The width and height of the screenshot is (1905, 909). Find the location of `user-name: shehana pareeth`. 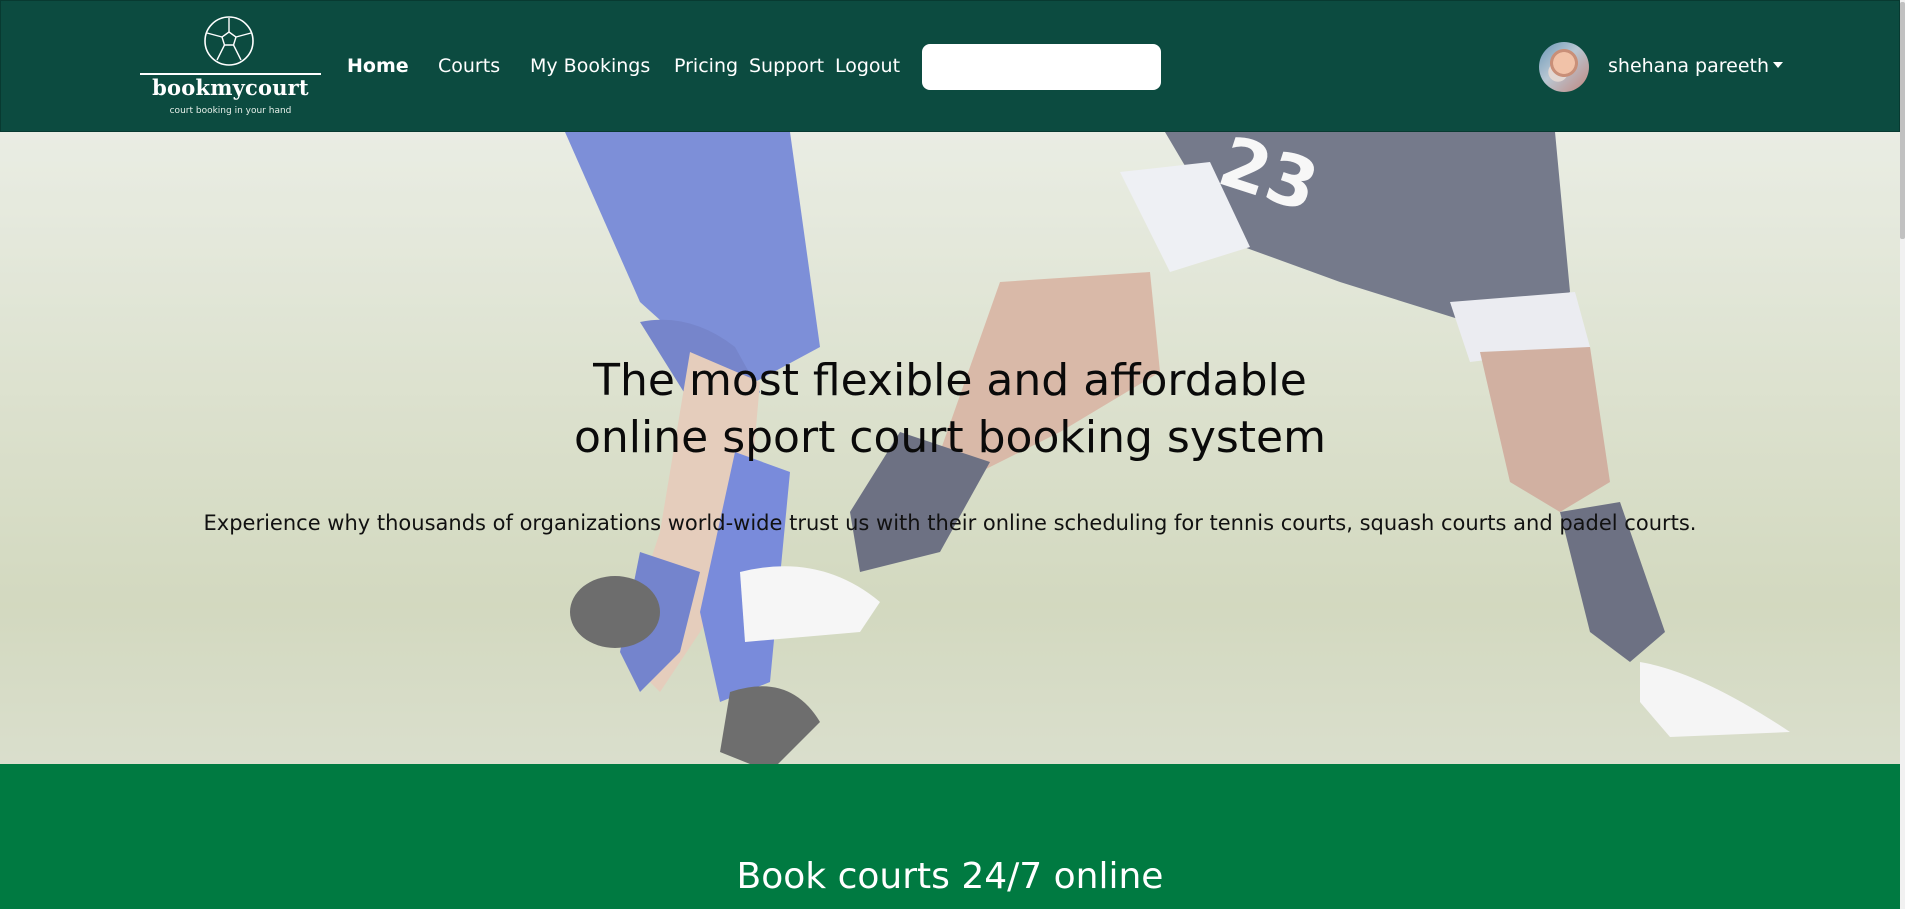

user-name: shehana pareeth is located at coordinates (1689, 66).